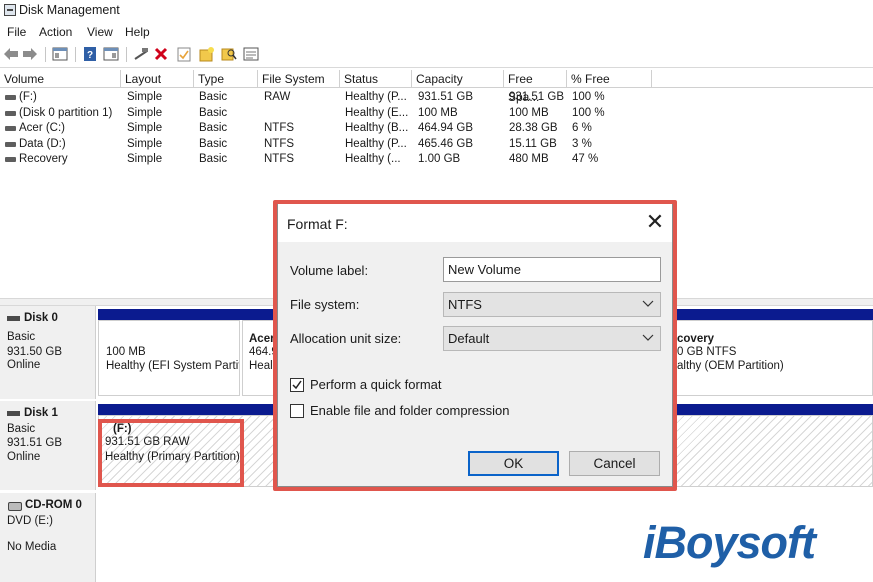 This screenshot has width=873, height=582. I want to click on column-header-file-system: File System, so click(299, 79).